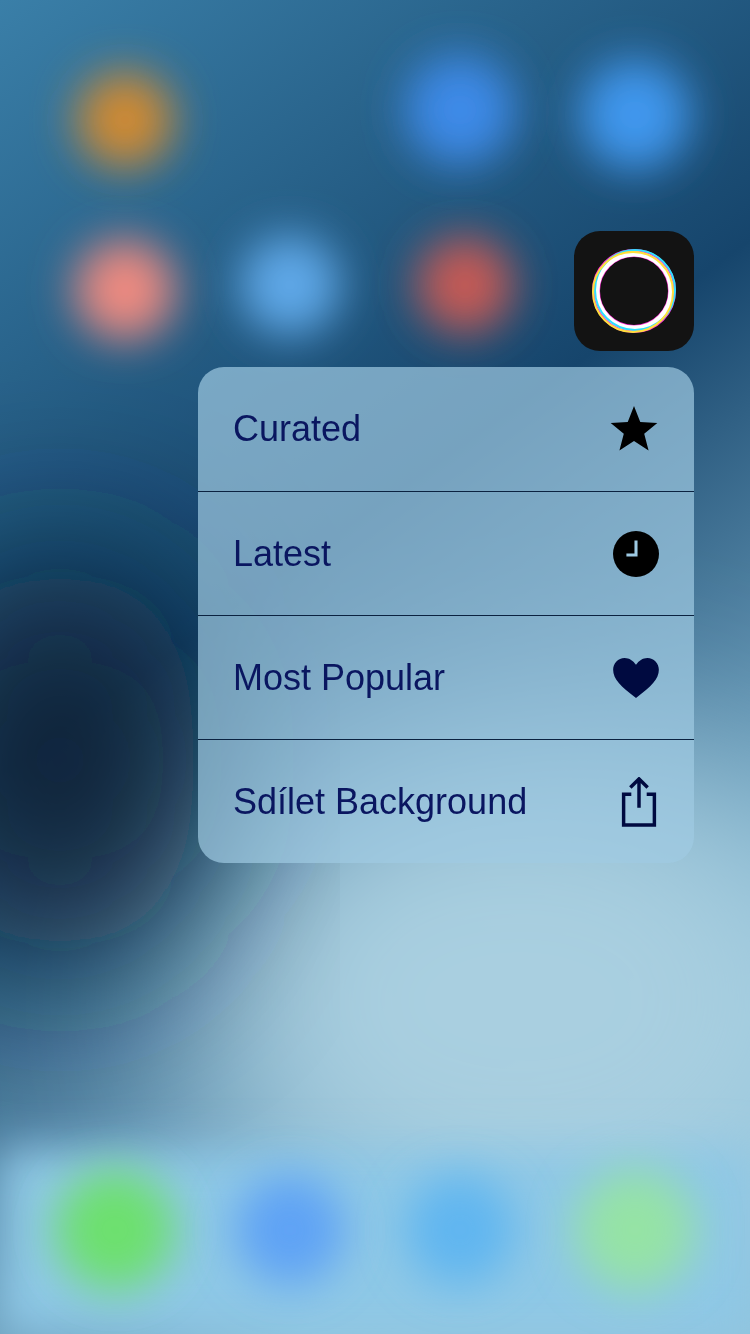  I want to click on clock-icon, so click(636, 553).